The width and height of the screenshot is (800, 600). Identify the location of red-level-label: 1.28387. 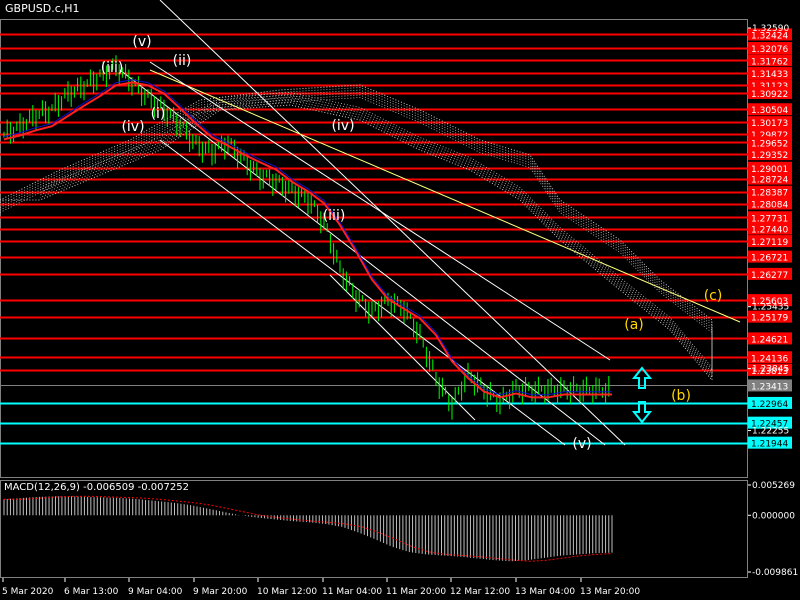
(769, 194).